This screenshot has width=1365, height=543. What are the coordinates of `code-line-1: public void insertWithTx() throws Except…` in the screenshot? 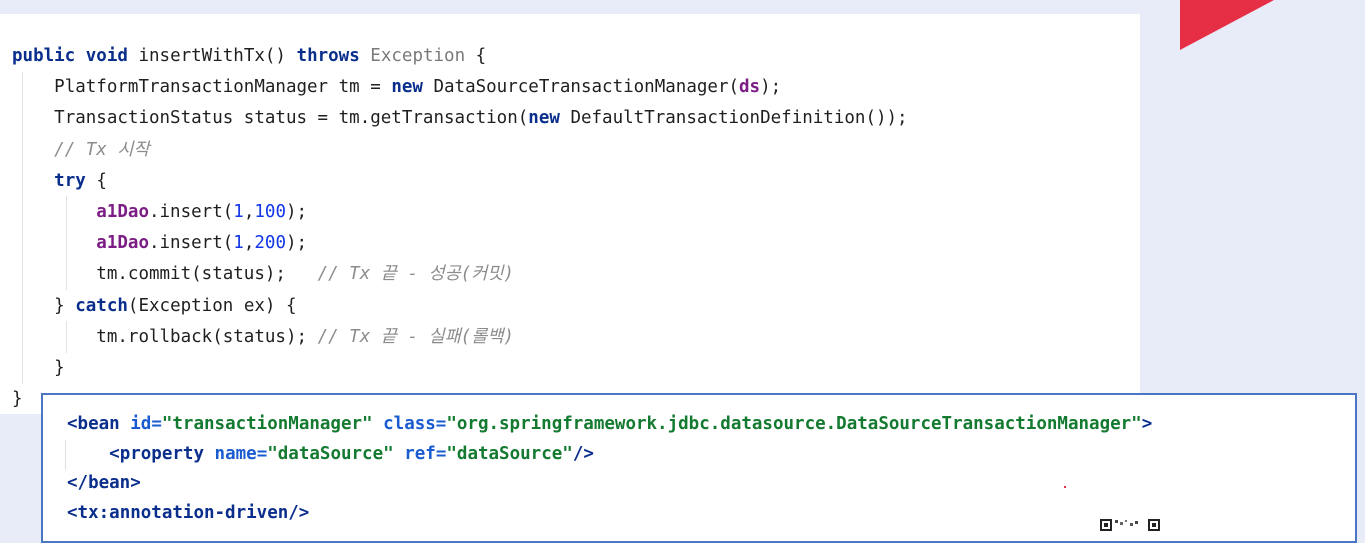 It's located at (249, 56).